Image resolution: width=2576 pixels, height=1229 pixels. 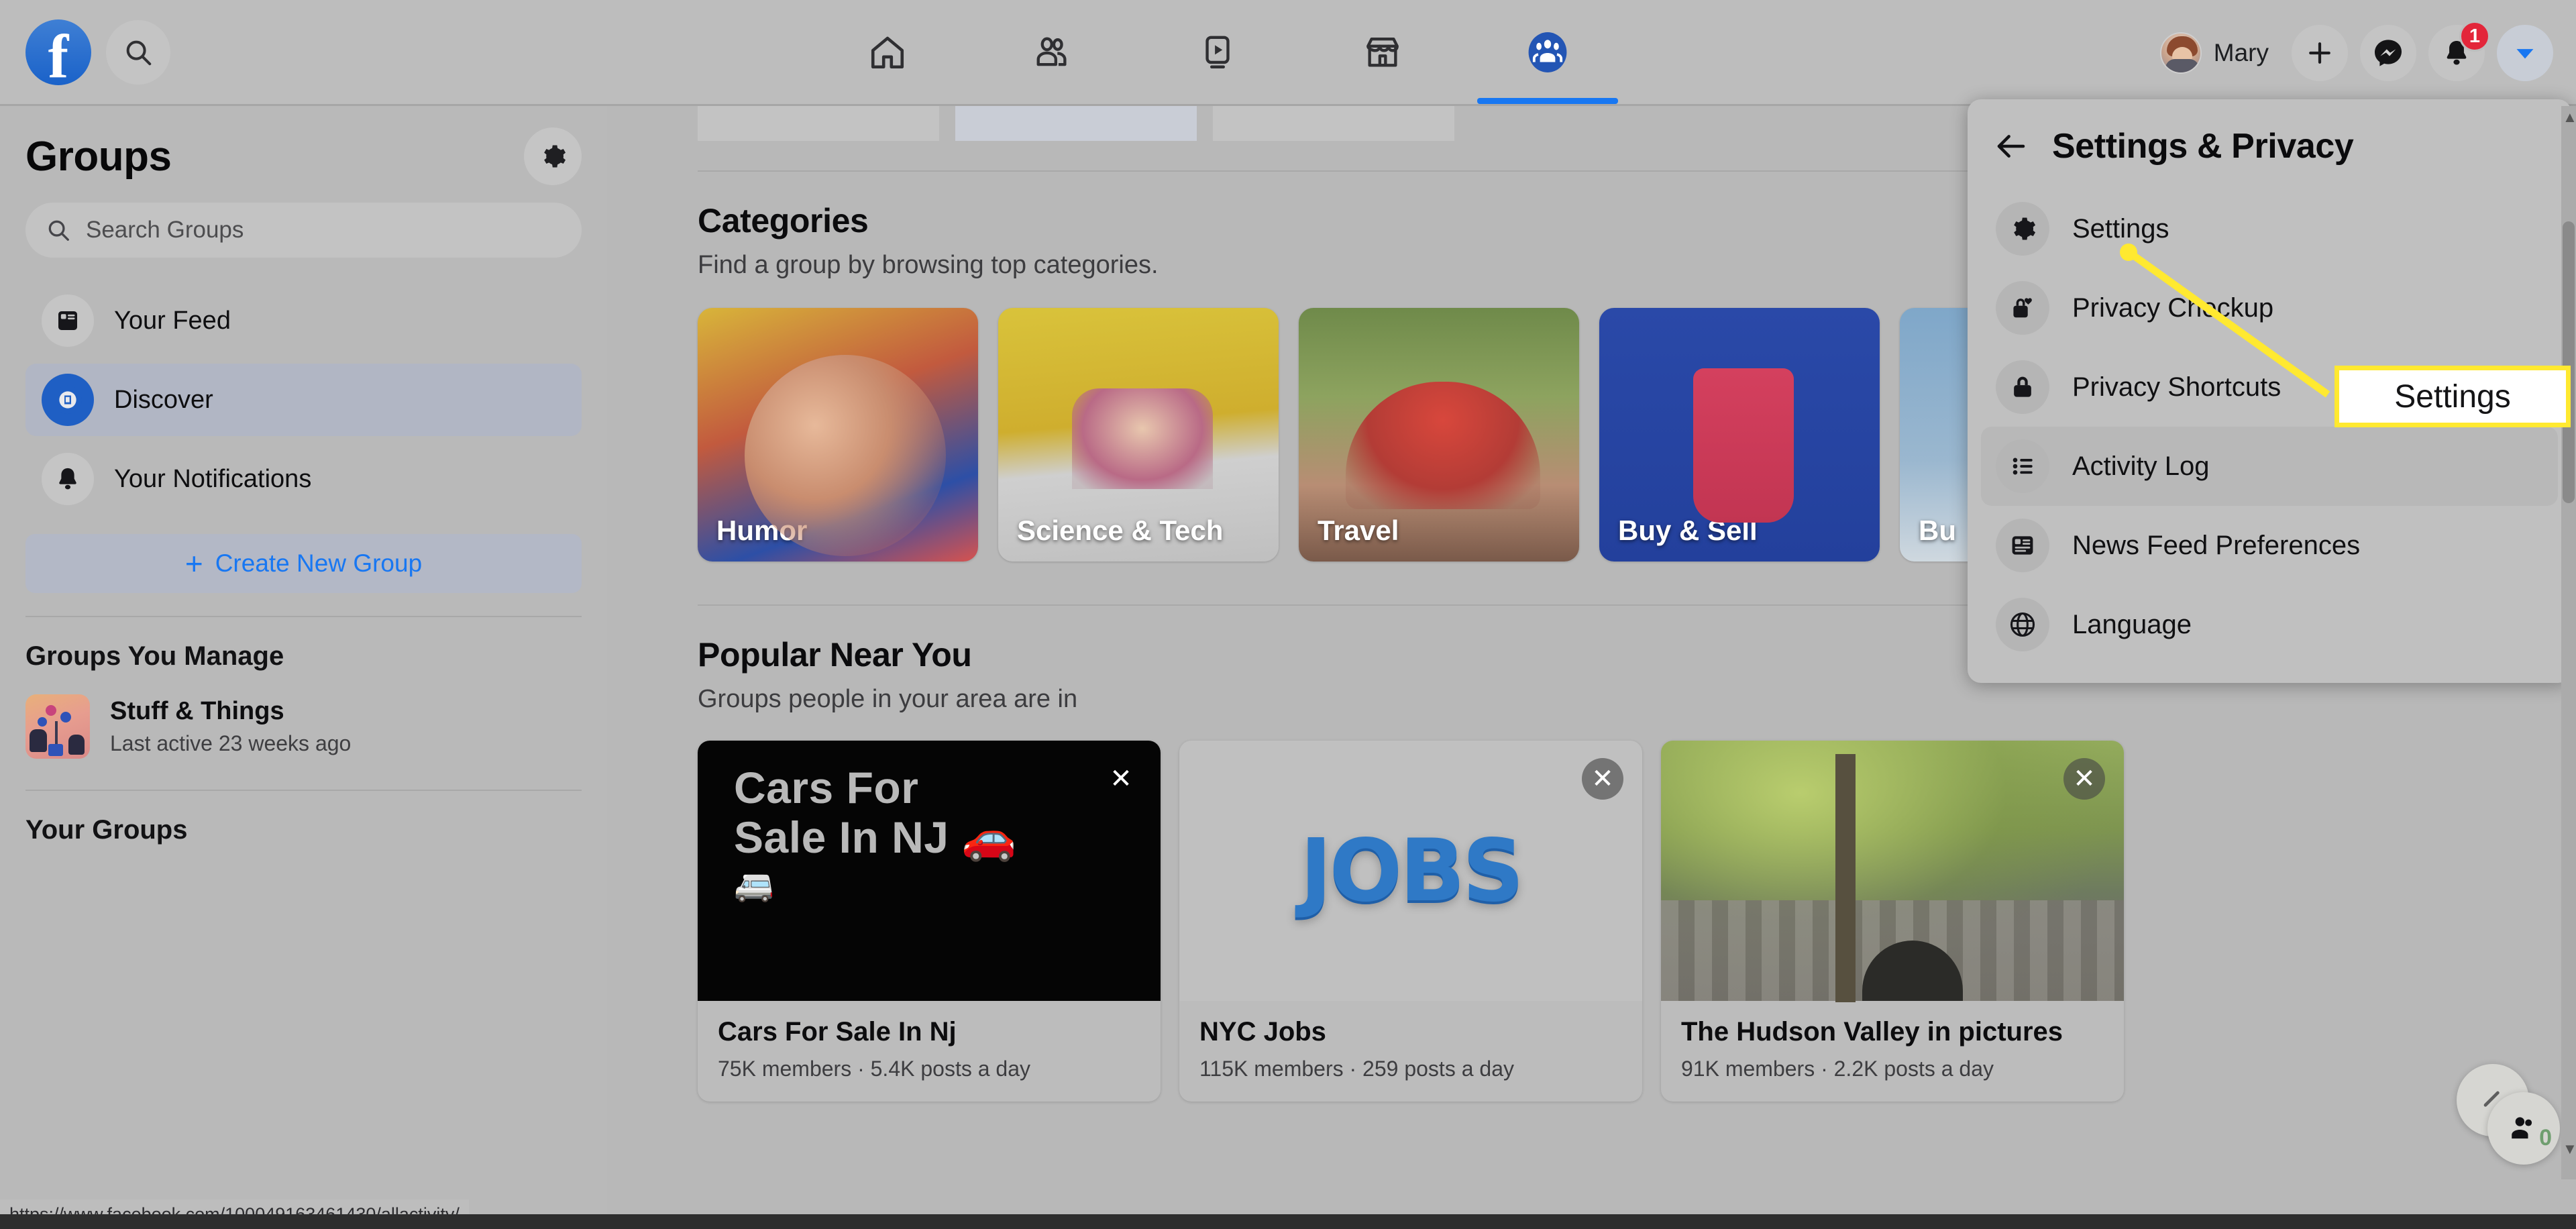 I want to click on sidebar-item-your-notifications: Your Notifications, so click(x=303, y=479).